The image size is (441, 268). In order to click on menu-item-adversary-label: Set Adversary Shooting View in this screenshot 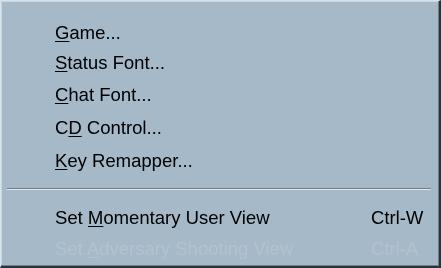, I will do `click(174, 248)`.